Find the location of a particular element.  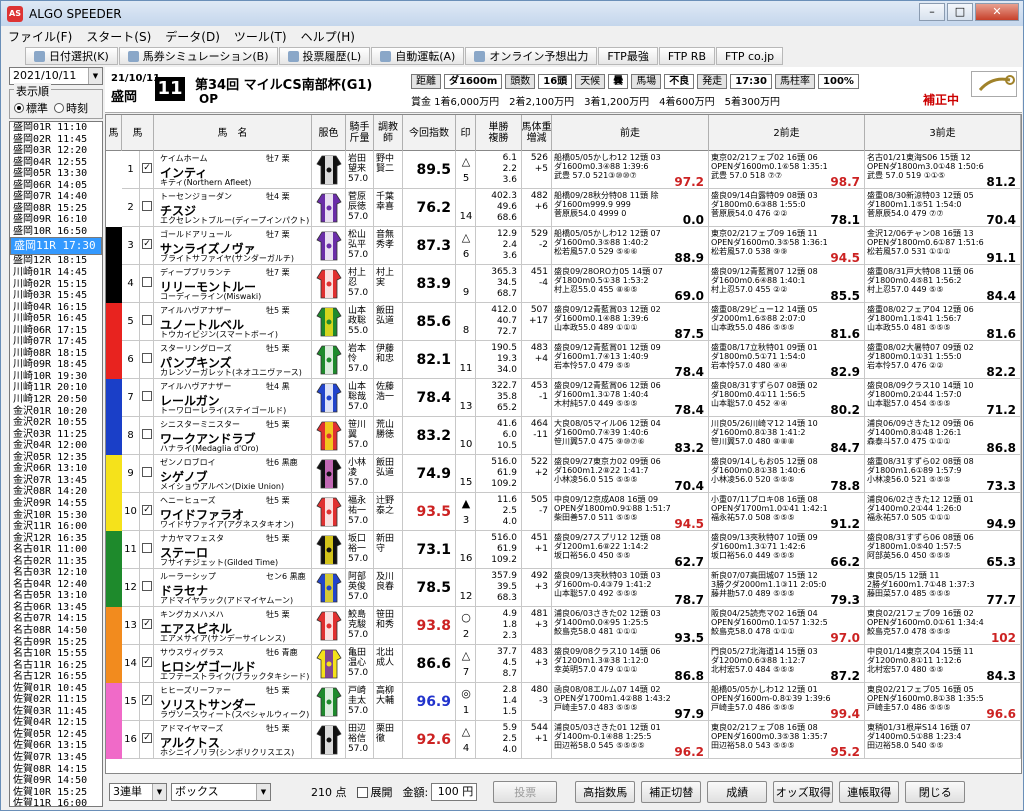

mark-cell: △ 6 is located at coordinates (466, 246).